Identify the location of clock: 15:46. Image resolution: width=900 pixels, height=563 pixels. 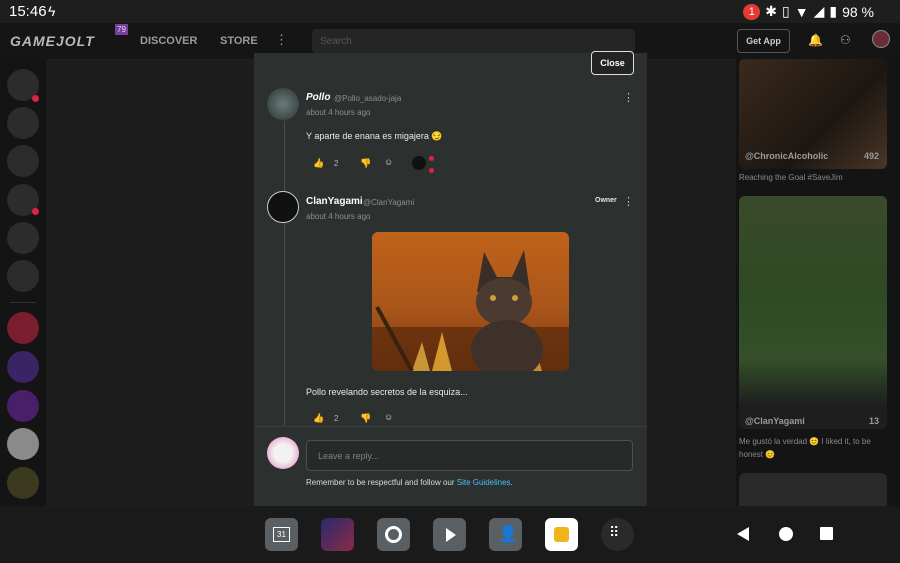
(28, 11).